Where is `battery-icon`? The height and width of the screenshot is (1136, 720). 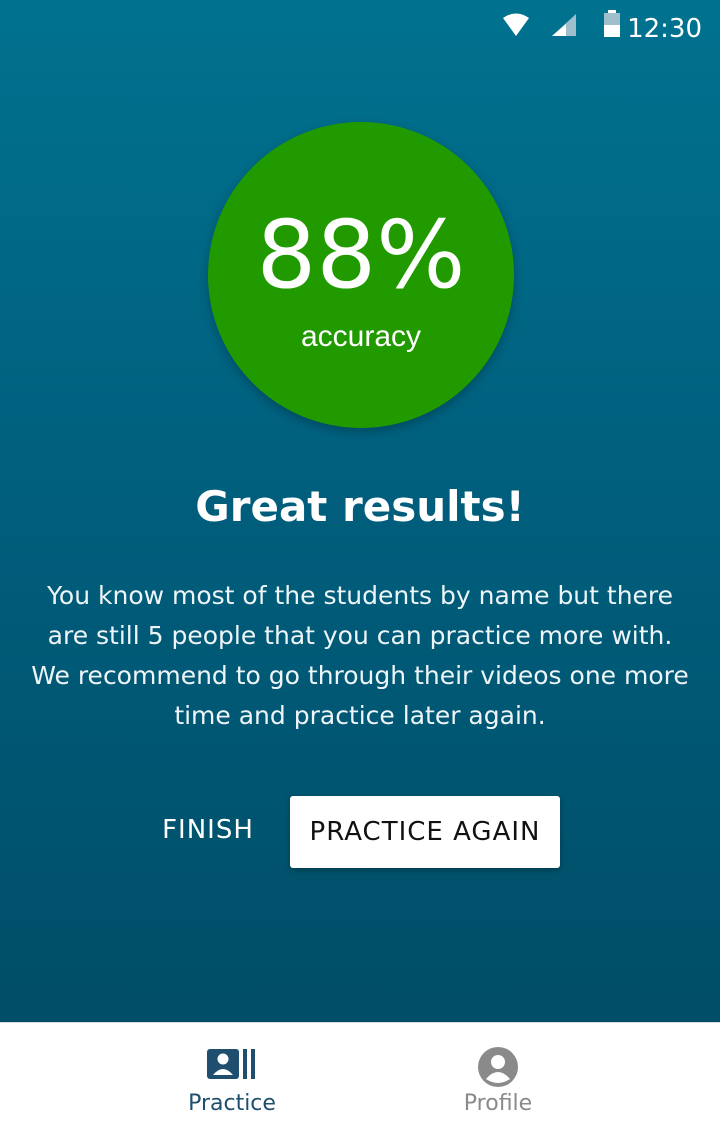
battery-icon is located at coordinates (612, 23).